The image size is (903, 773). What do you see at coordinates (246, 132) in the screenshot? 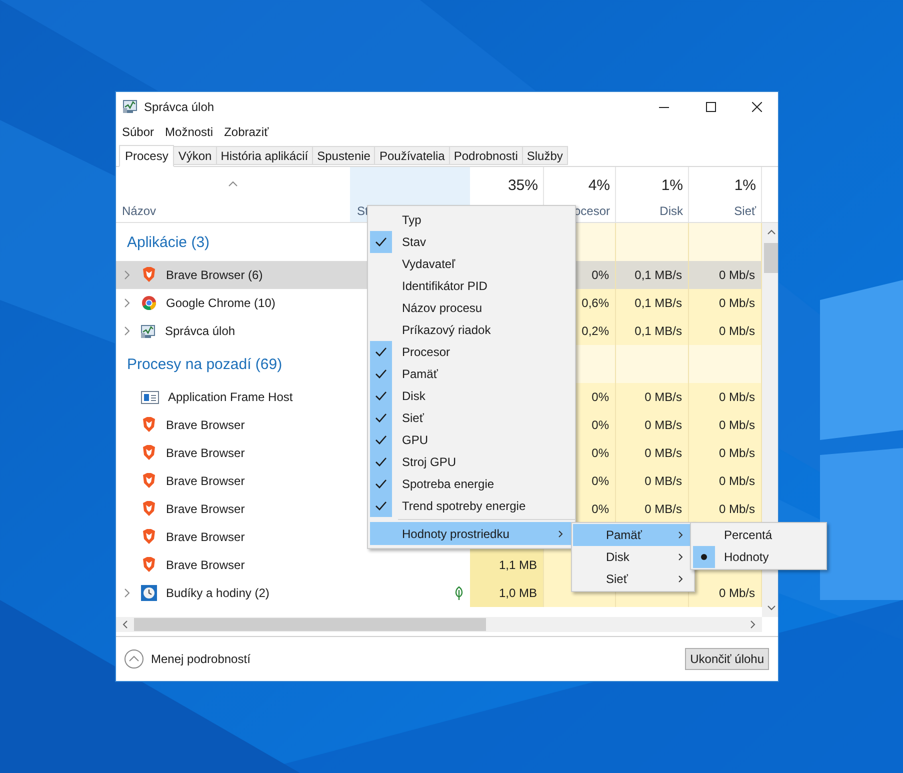
I see `menu-item: Zobraziť` at bounding box center [246, 132].